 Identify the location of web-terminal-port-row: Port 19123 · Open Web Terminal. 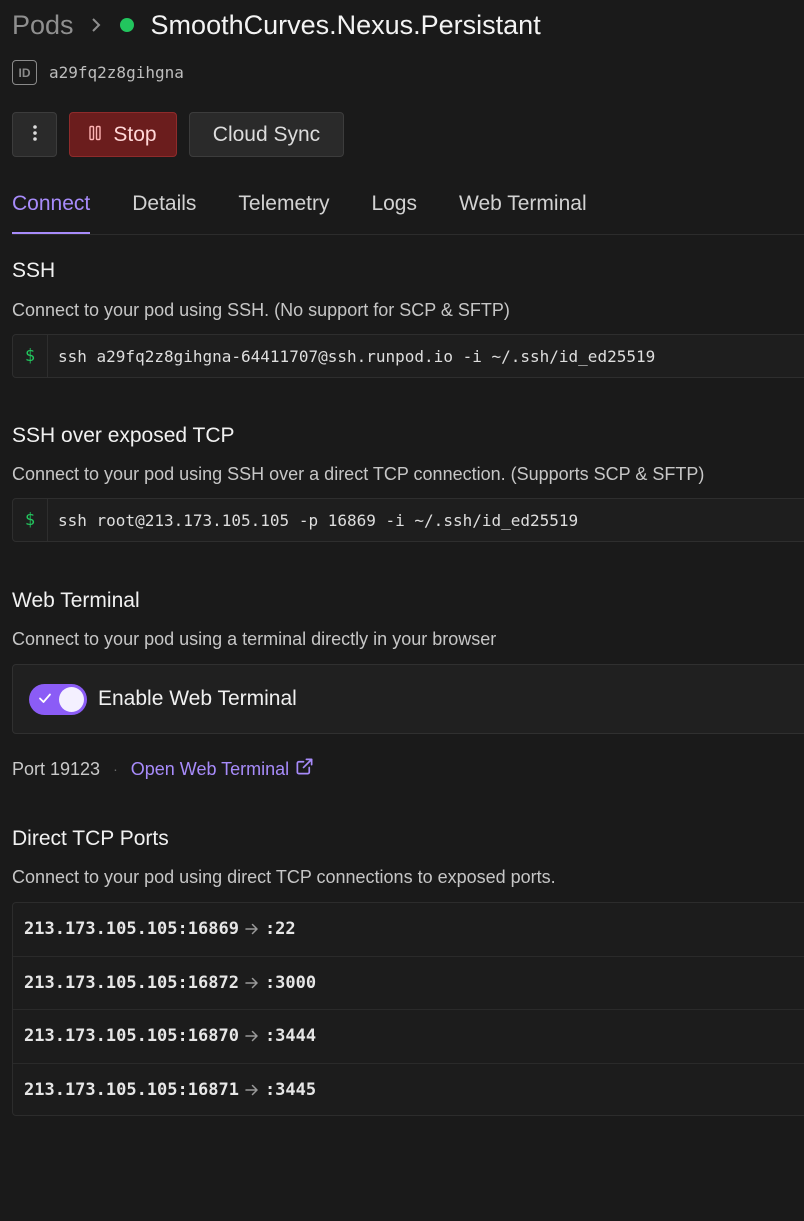
(163, 769).